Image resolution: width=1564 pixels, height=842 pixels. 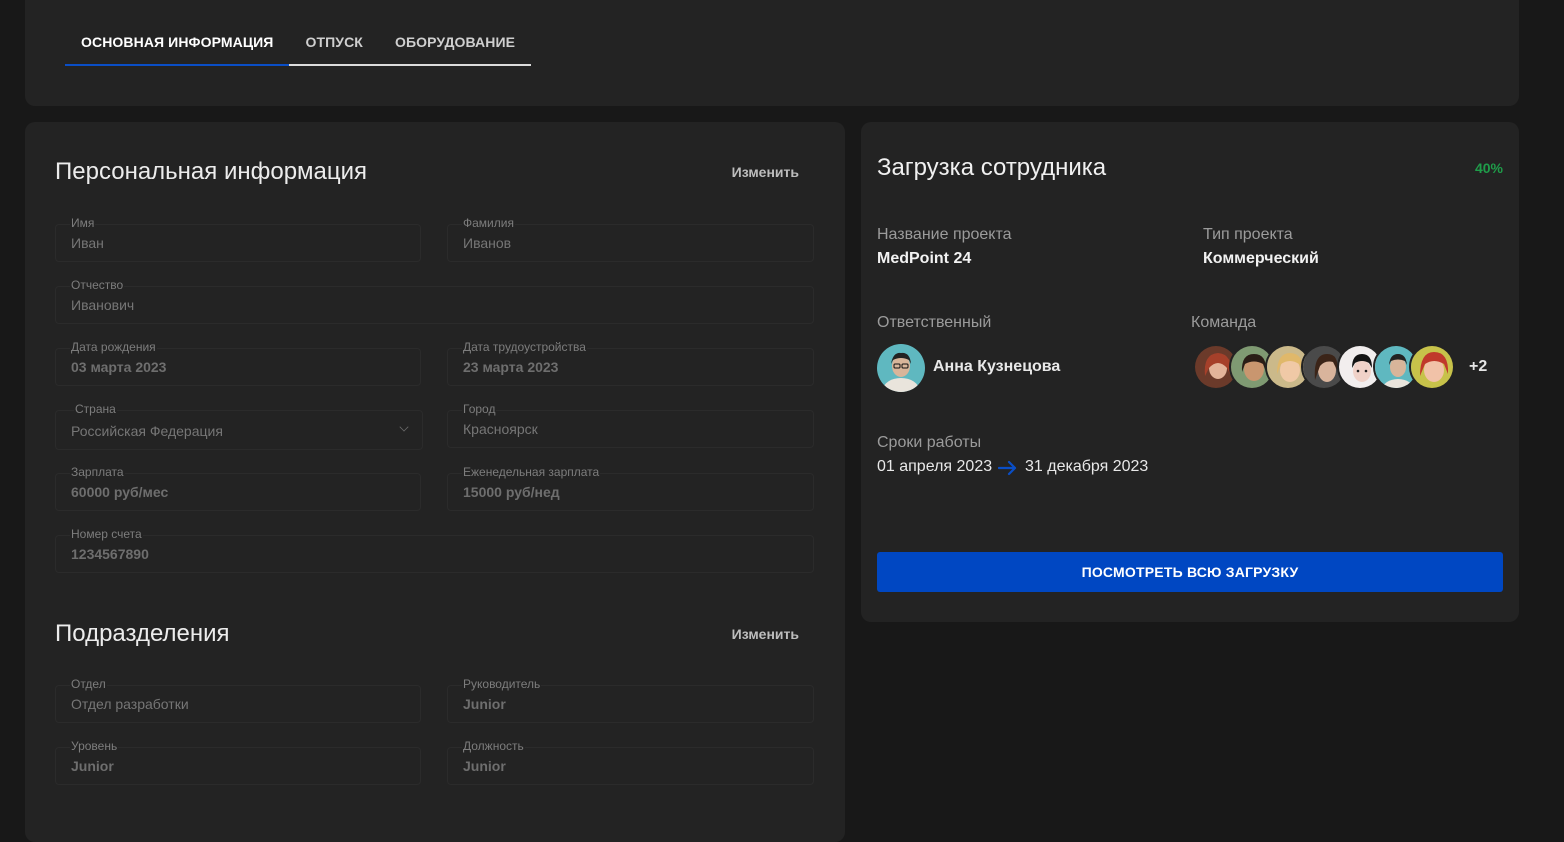 What do you see at coordinates (238, 239) in the screenshot?
I see `first-name-field: Имя Иван` at bounding box center [238, 239].